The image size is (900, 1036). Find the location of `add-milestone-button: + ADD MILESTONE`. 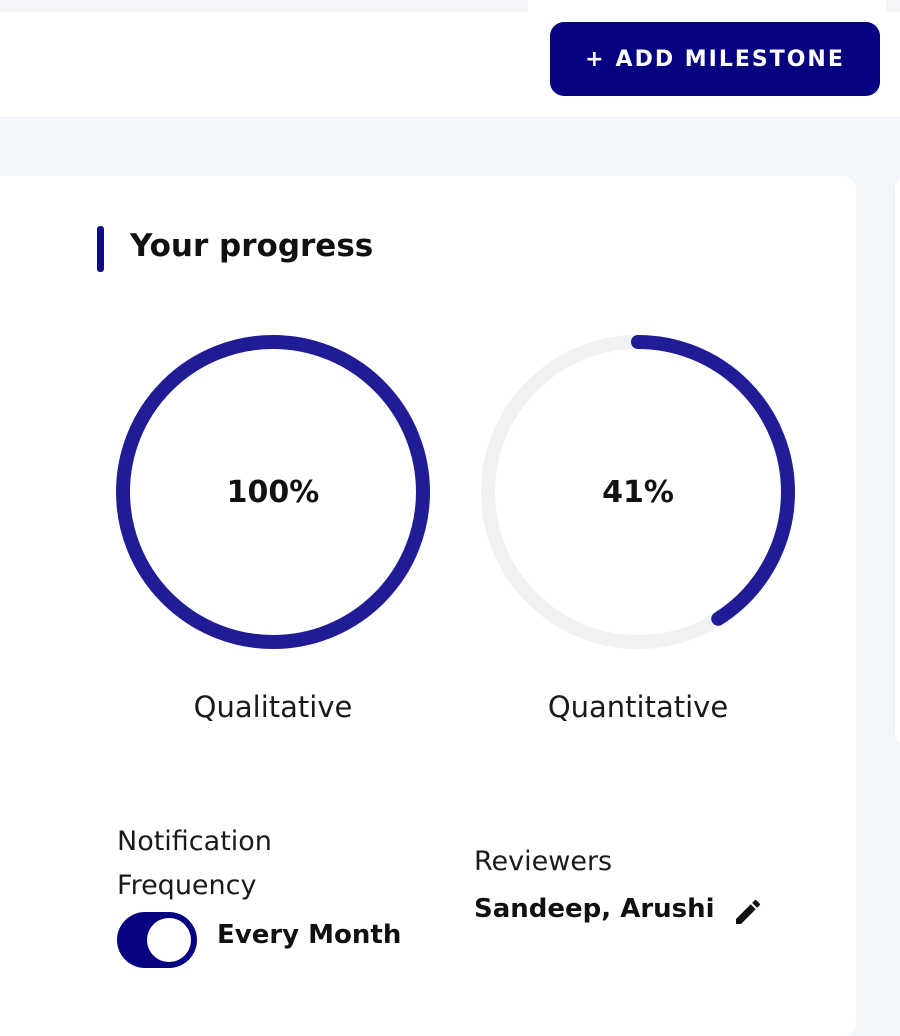

add-milestone-button: + ADD MILESTONE is located at coordinates (715, 59).